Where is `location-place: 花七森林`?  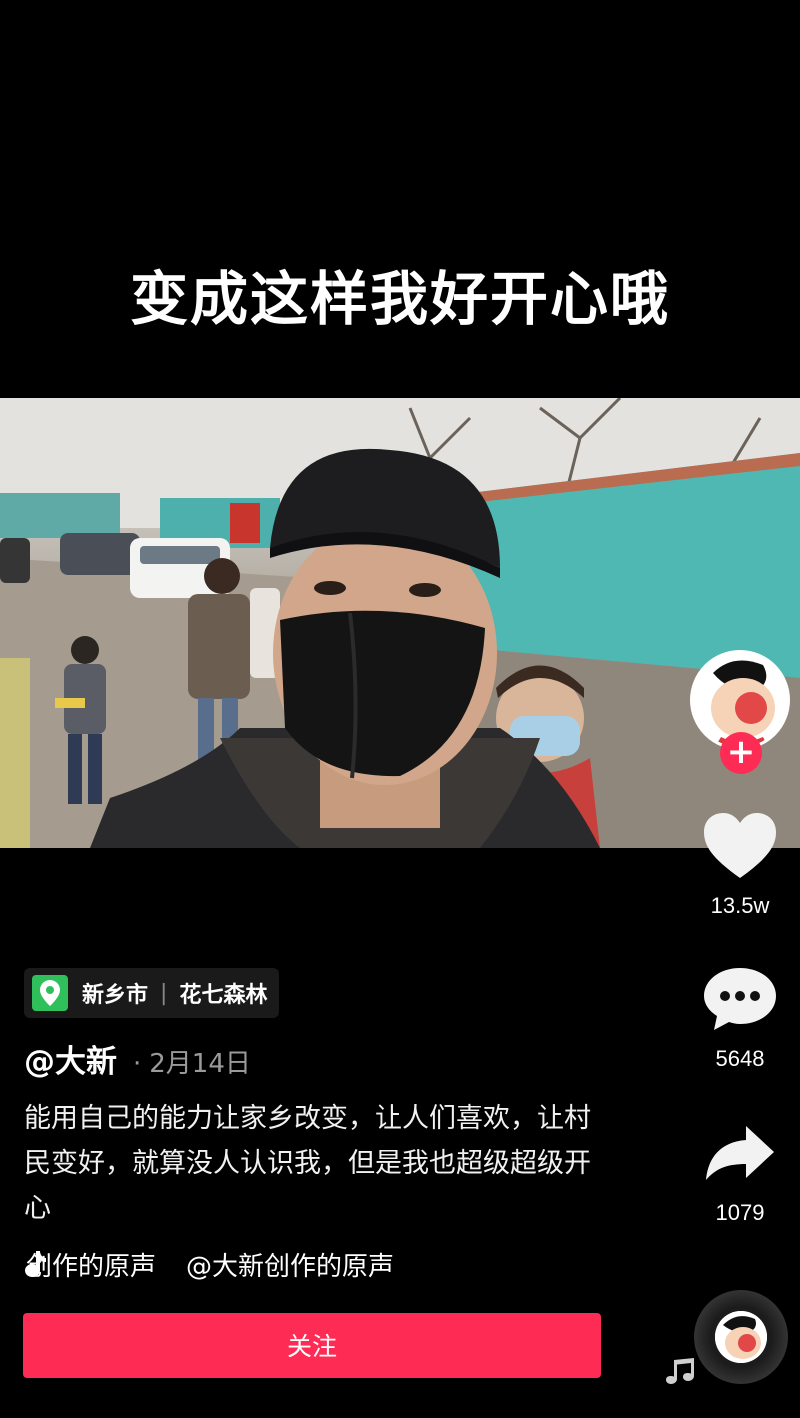
location-place: 花七森林 is located at coordinates (223, 995).